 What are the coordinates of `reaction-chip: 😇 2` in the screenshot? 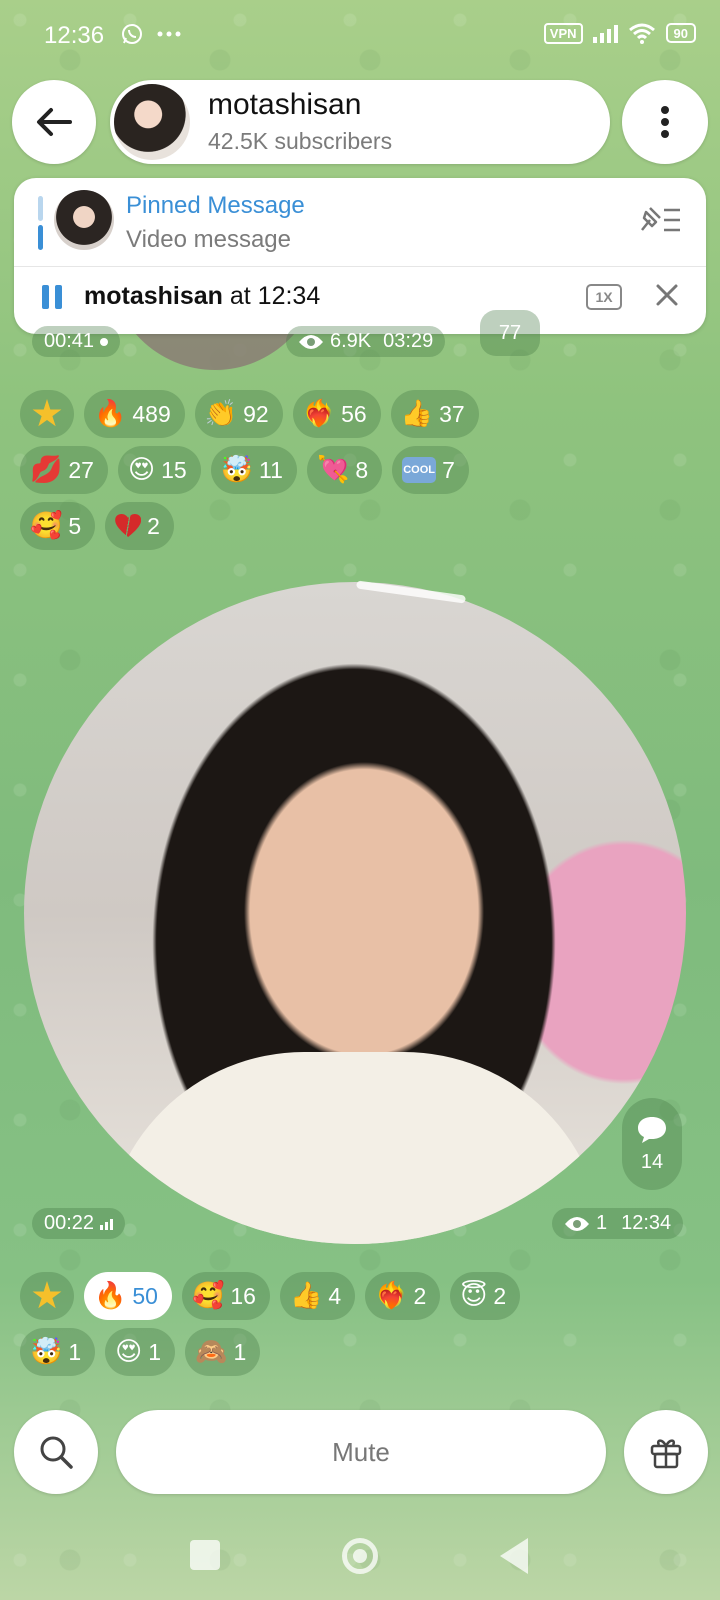 It's located at (485, 1296).